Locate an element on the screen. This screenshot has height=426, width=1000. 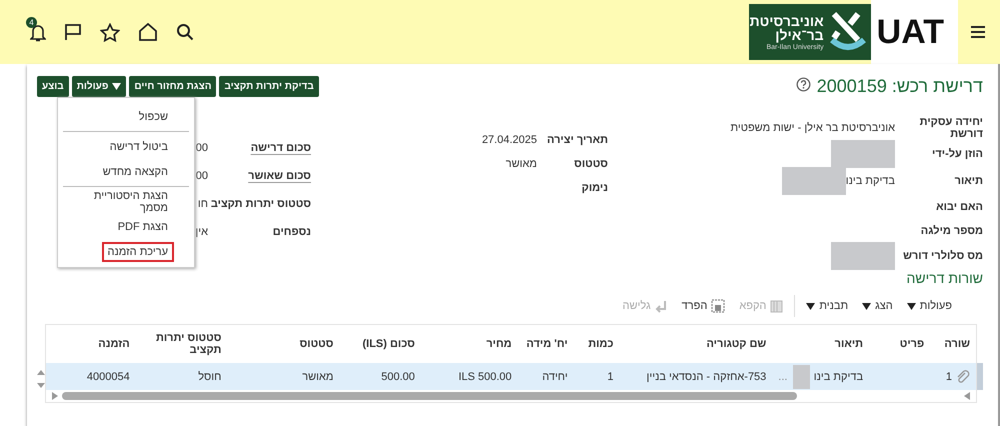
table-cell: ILS 500.00 is located at coordinates (485, 376).